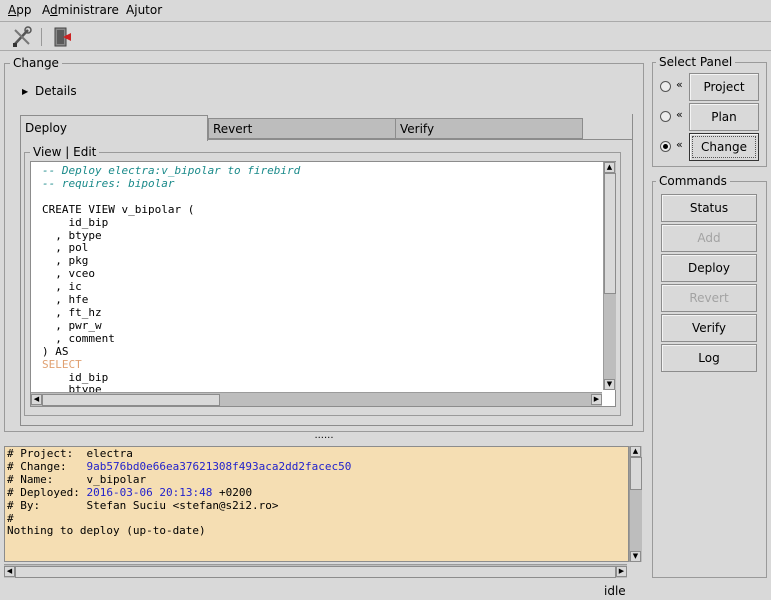 The image size is (771, 600). Describe the element at coordinates (75, 222) in the screenshot. I see `code-line: id_bip` at that location.